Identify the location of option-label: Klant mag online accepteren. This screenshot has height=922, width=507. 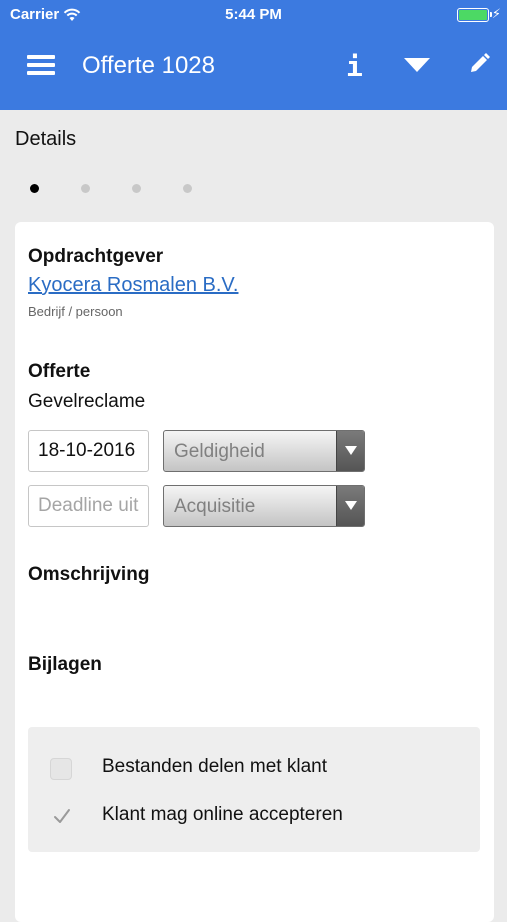
(222, 814).